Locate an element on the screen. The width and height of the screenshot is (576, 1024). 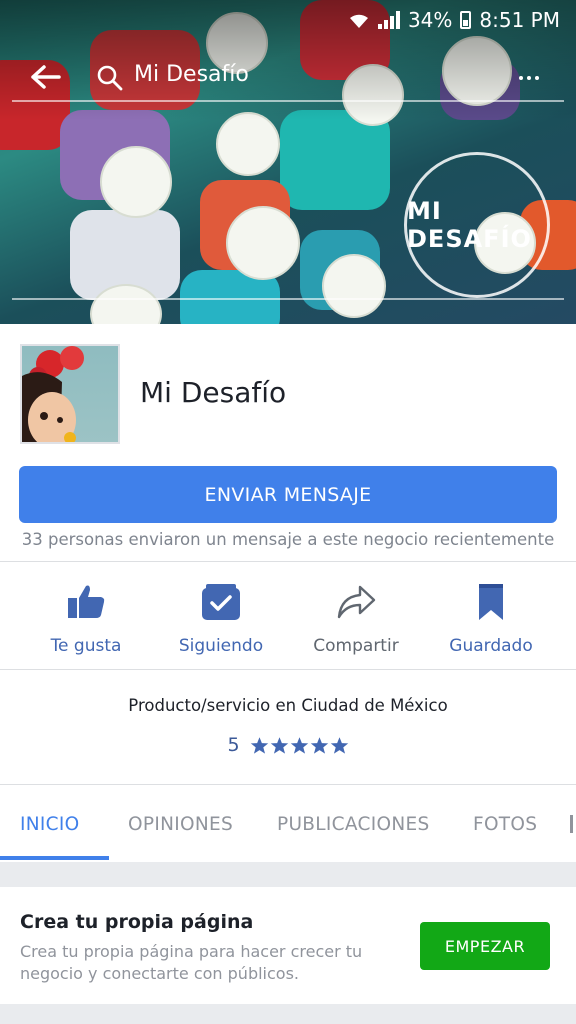
tab-fotos: FOTOS is located at coordinates (505, 824).